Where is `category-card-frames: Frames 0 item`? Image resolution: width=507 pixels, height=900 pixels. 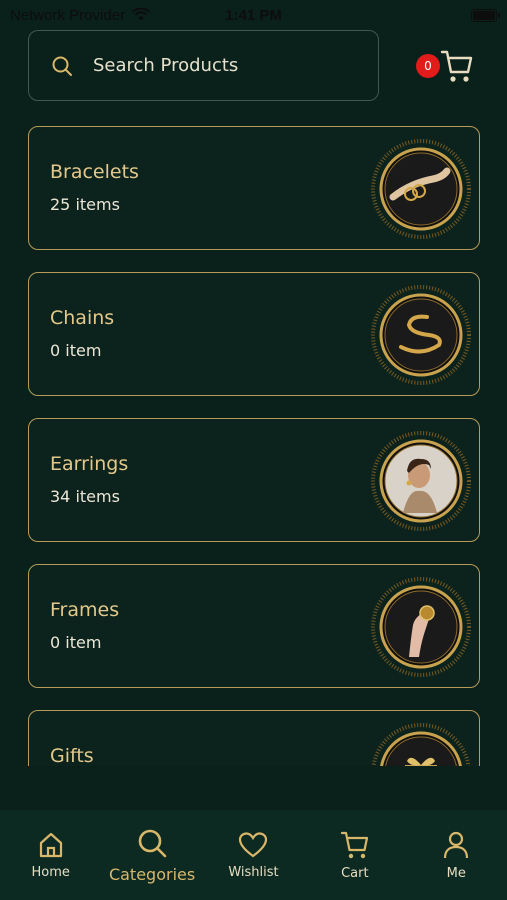 category-card-frames: Frames 0 item is located at coordinates (254, 626).